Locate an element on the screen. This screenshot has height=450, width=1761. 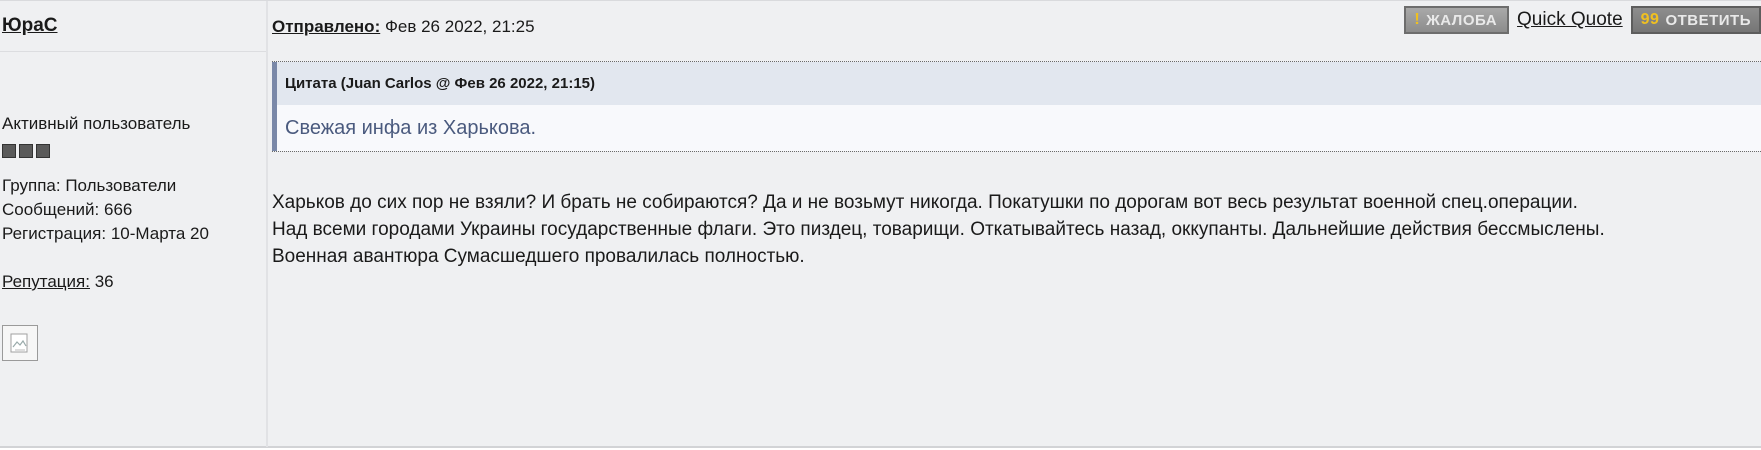
exclamation-icon: ! is located at coordinates (1417, 19).